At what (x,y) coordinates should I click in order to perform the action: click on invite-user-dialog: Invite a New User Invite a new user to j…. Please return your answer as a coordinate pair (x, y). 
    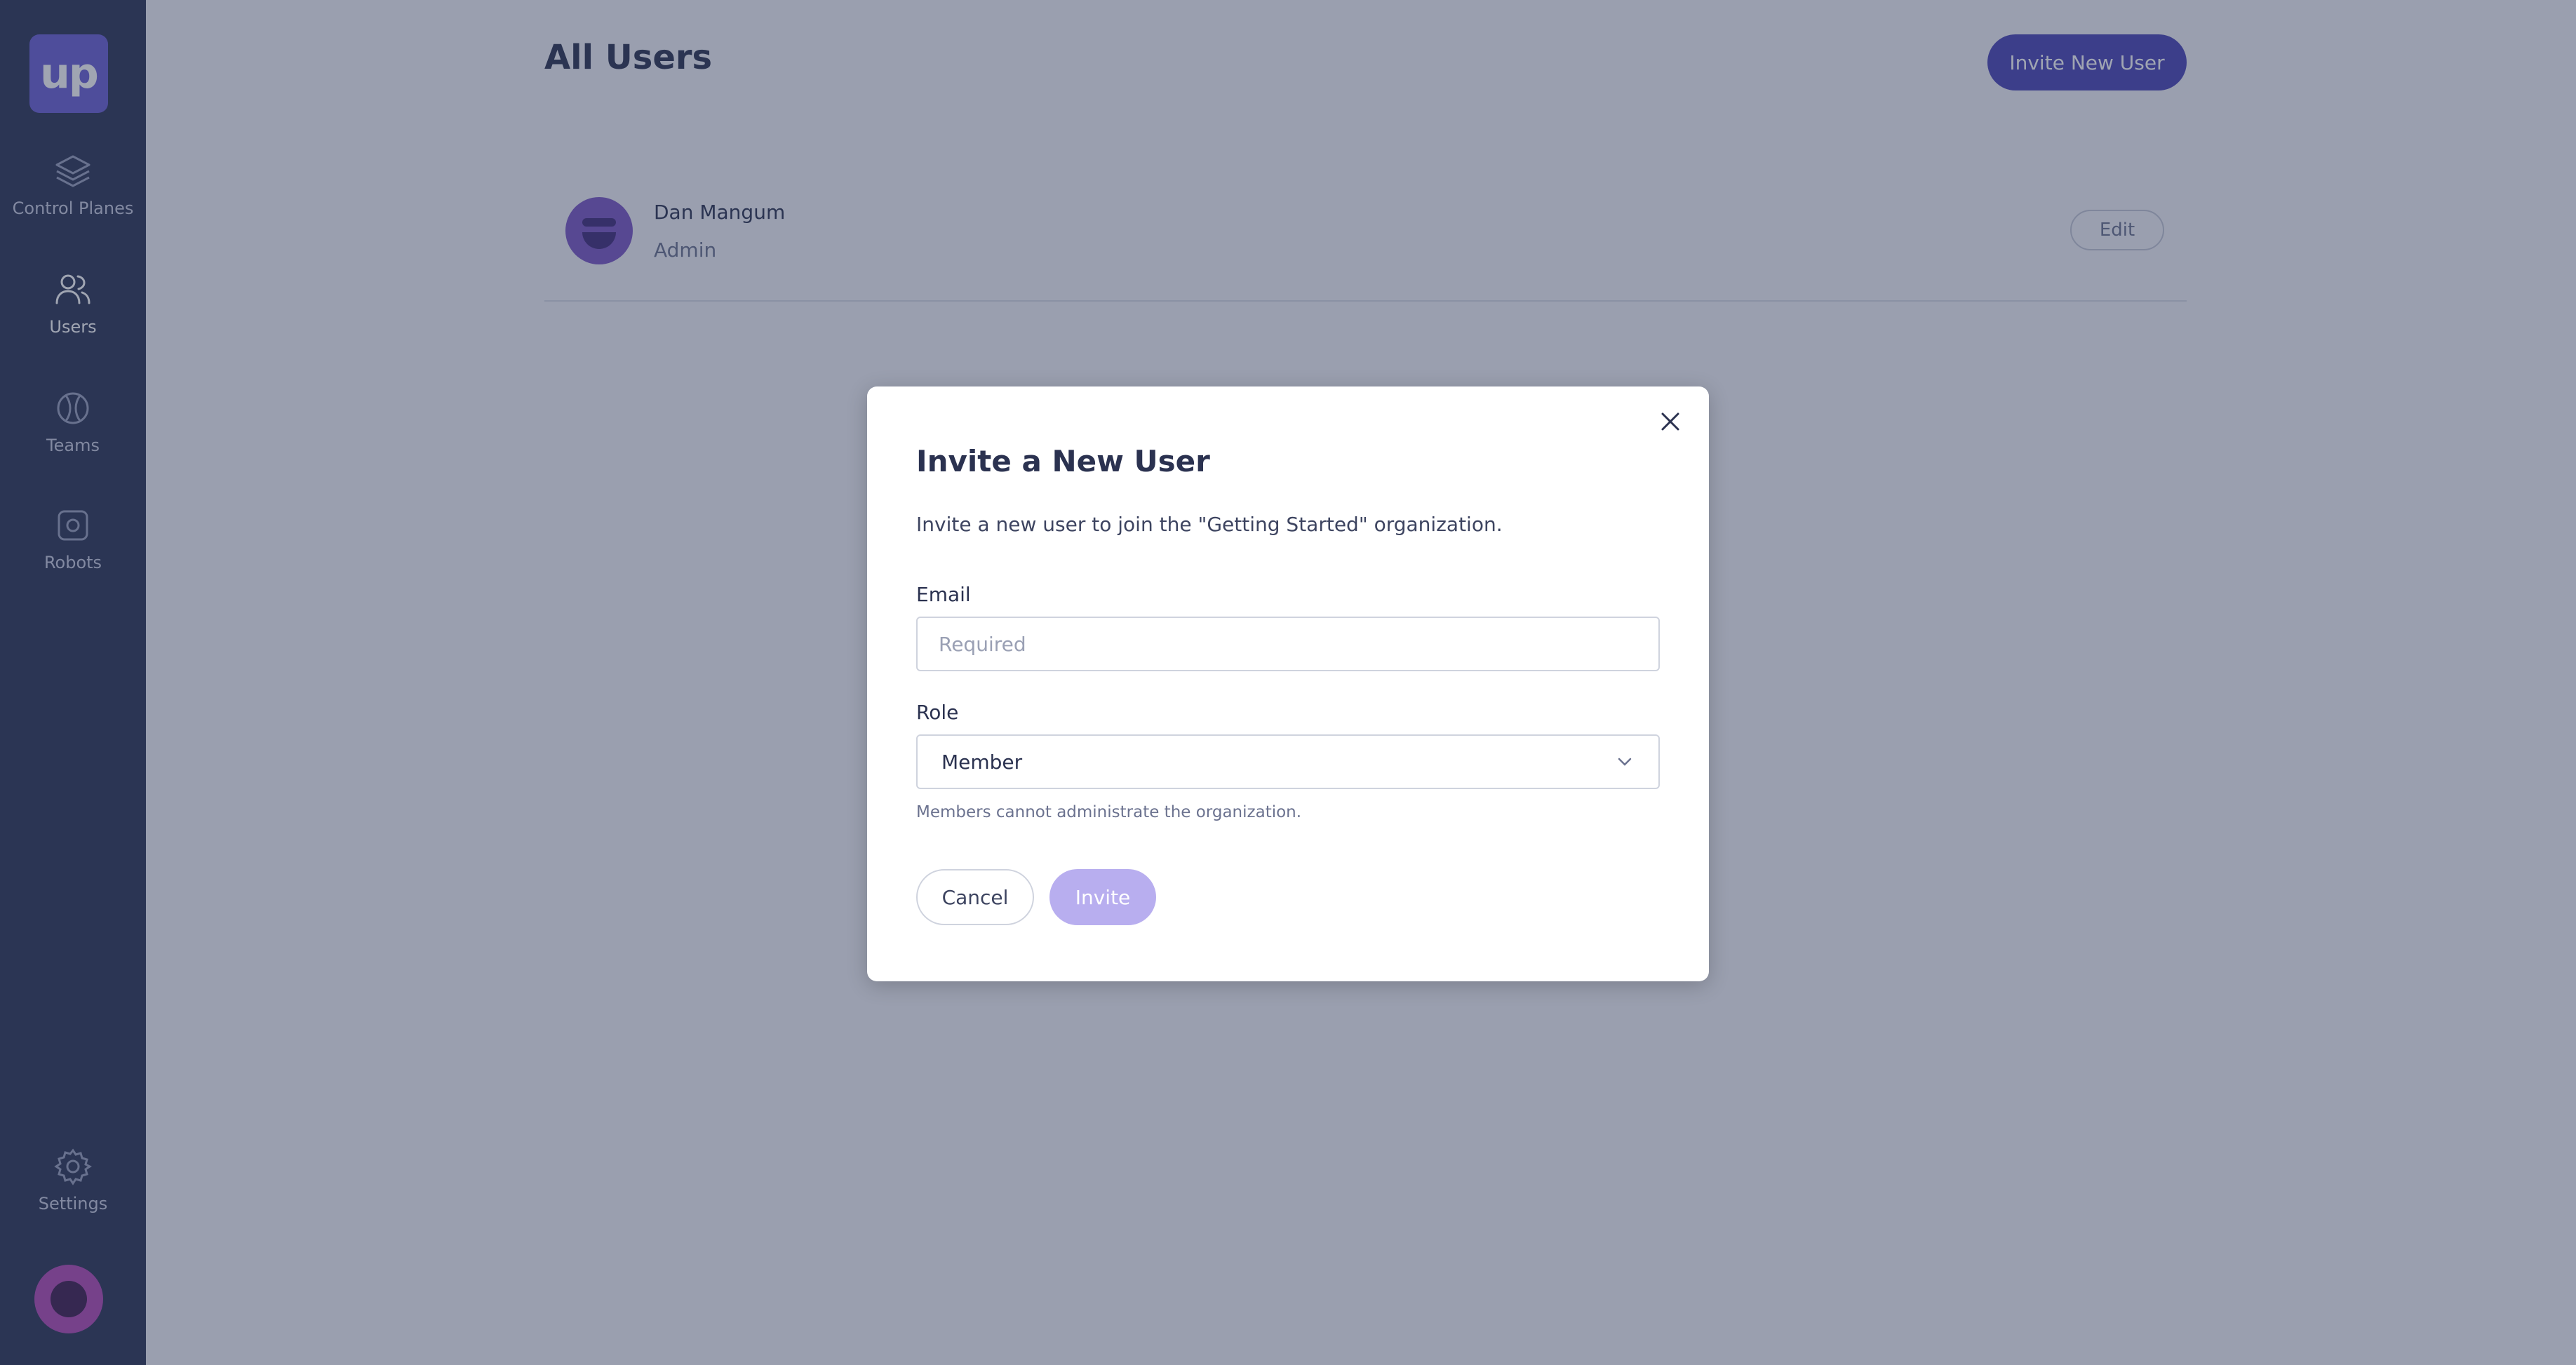
    Looking at the image, I should click on (1288, 683).